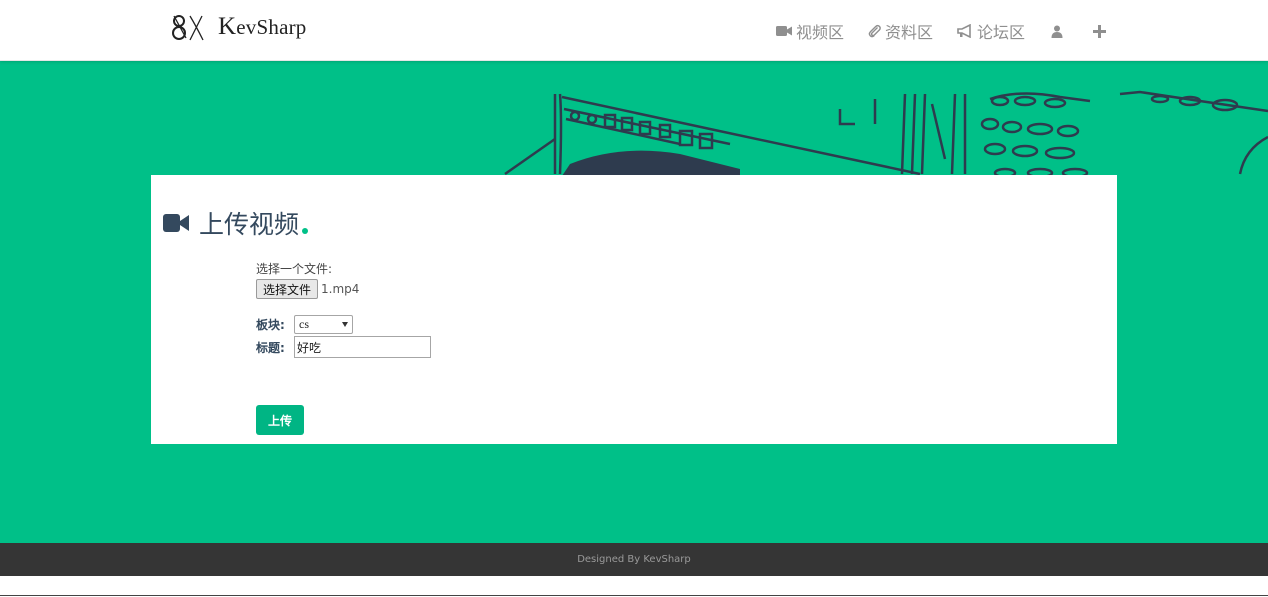 This screenshot has height=597, width=1268. I want to click on footer-credit: Designed By KevSharp, so click(634, 559).